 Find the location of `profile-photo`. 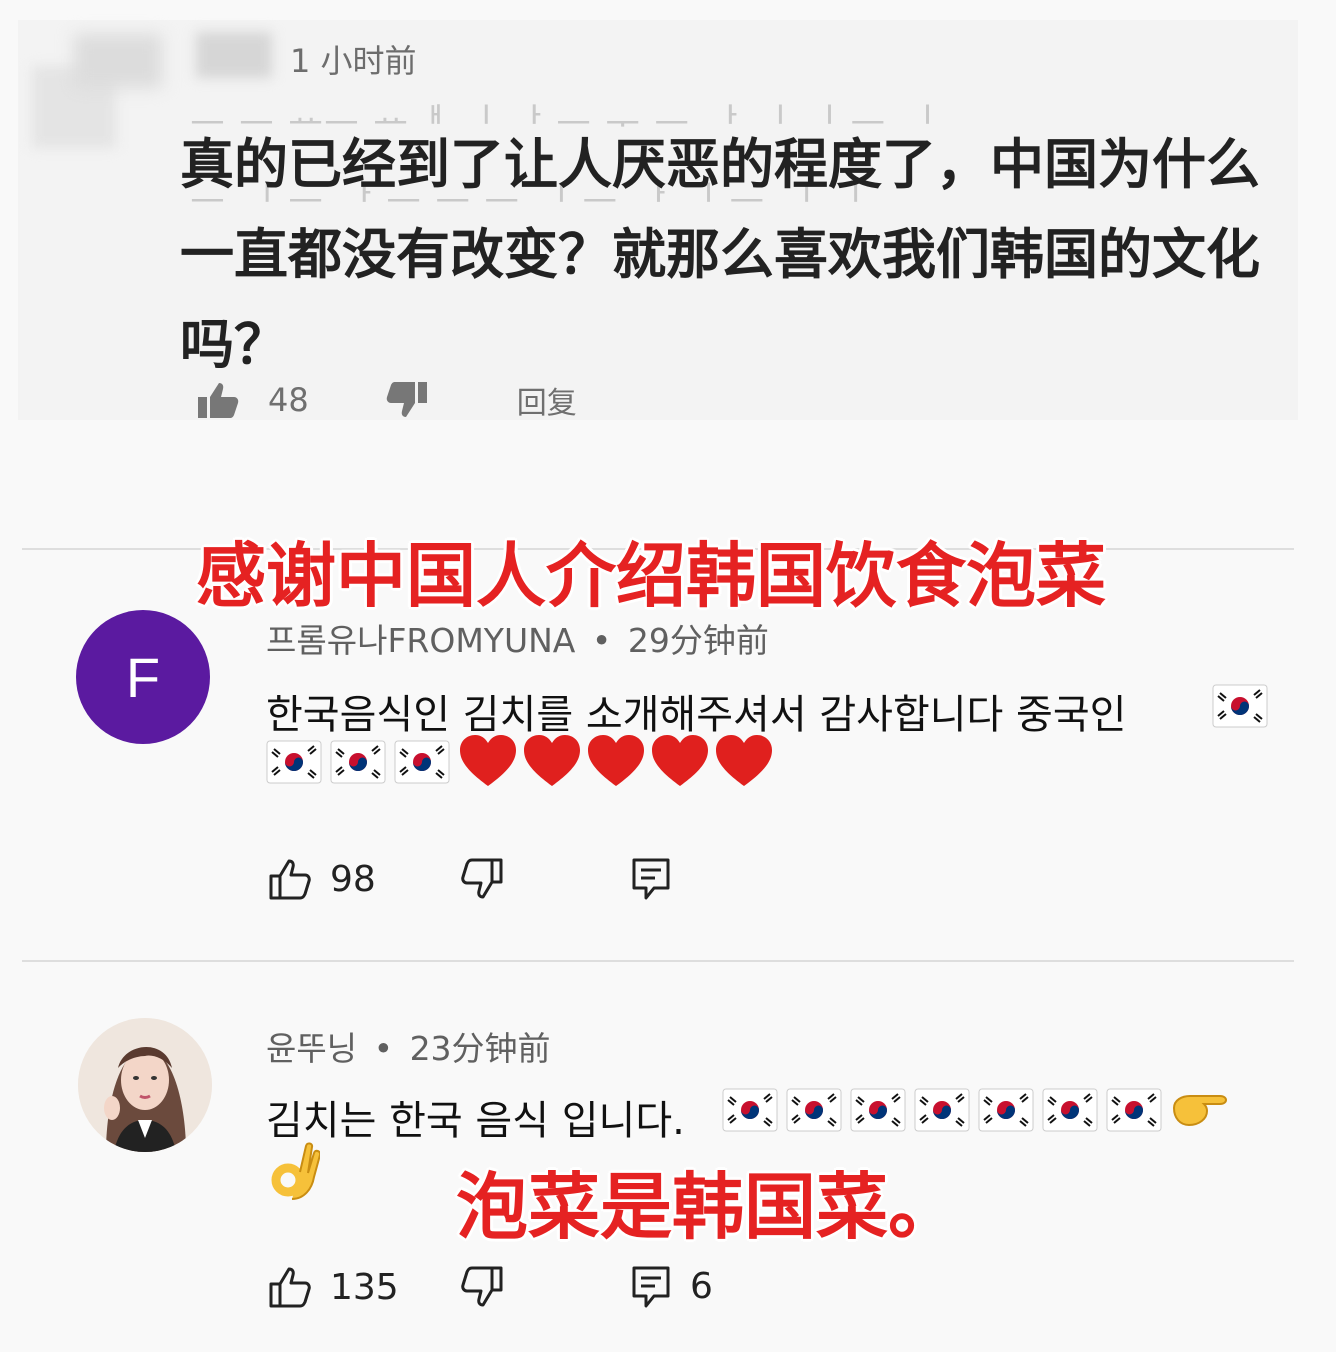

profile-photo is located at coordinates (145, 1085).